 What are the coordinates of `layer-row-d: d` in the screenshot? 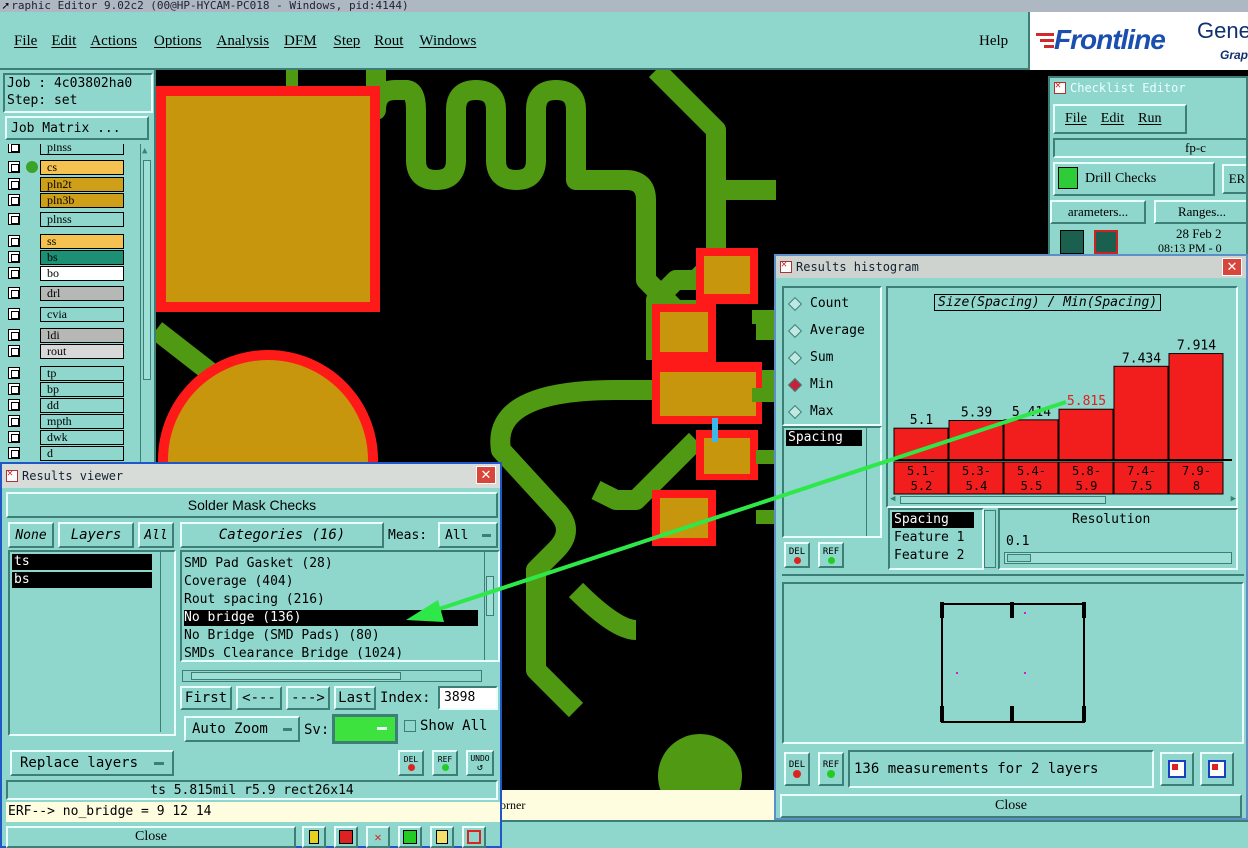 It's located at (65, 453).